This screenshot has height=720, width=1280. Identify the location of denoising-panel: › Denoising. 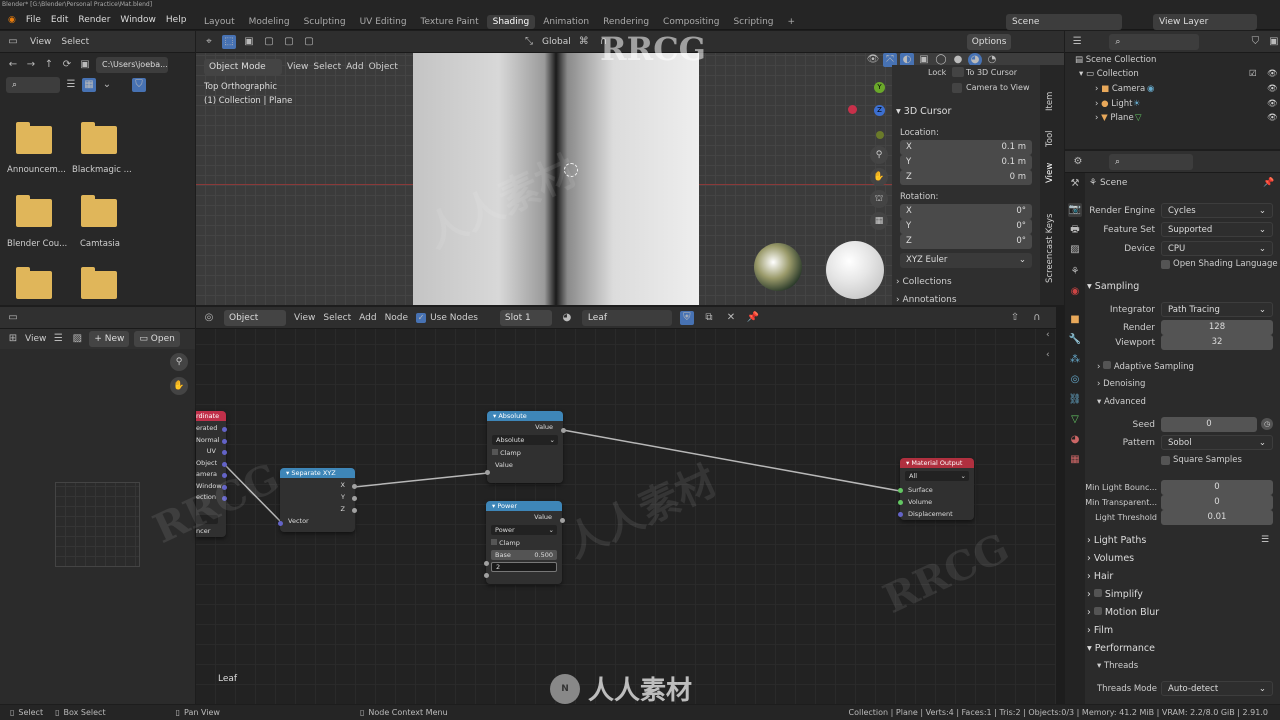
(1121, 384).